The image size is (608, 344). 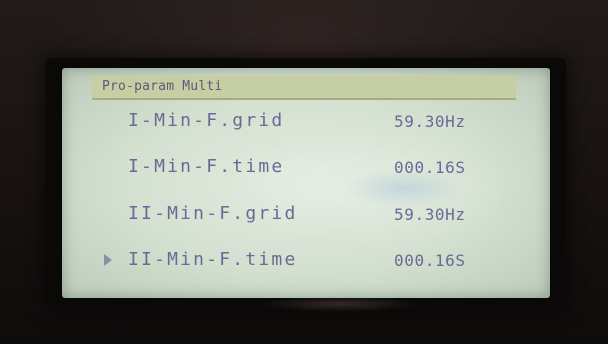 I want to click on menu-row-ii-min-f-grid: II-Min-F.grid 59.30Hz, so click(x=304, y=215).